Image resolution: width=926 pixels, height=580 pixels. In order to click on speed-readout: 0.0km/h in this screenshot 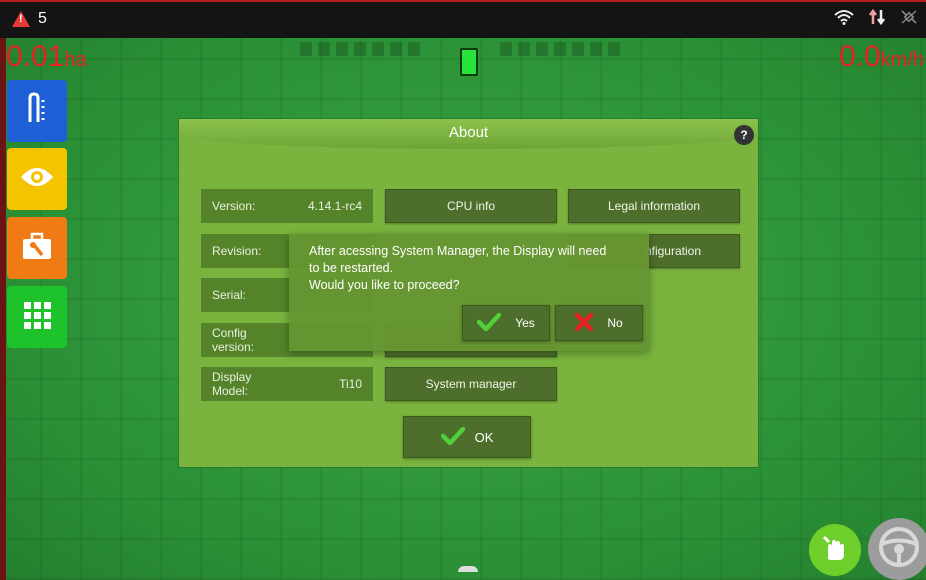, I will do `click(881, 58)`.